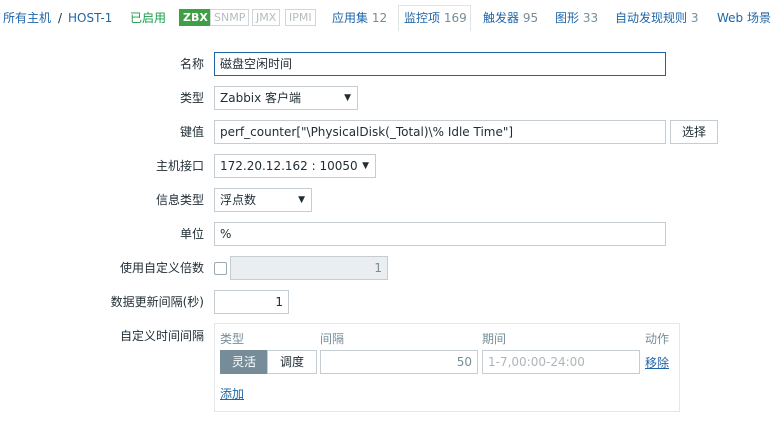 This screenshot has height=422, width=775. What do you see at coordinates (261, 98) in the screenshot?
I see `type-select-value: Zabbix 客户端` at bounding box center [261, 98].